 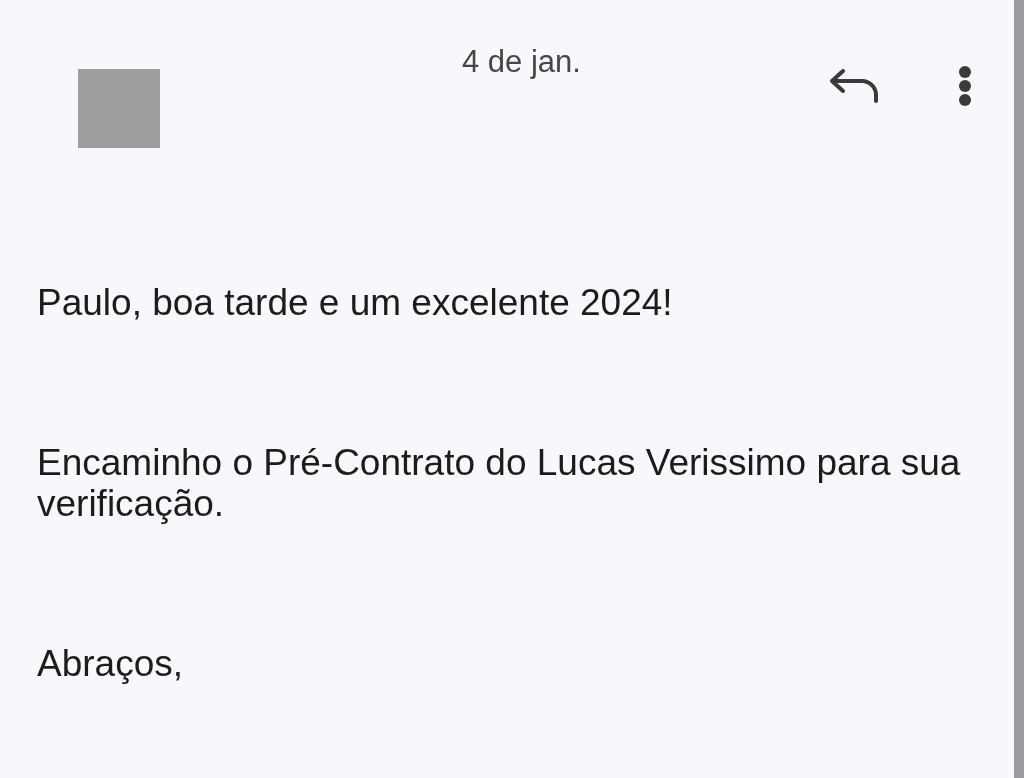 I want to click on reply-icon, so click(x=854, y=86).